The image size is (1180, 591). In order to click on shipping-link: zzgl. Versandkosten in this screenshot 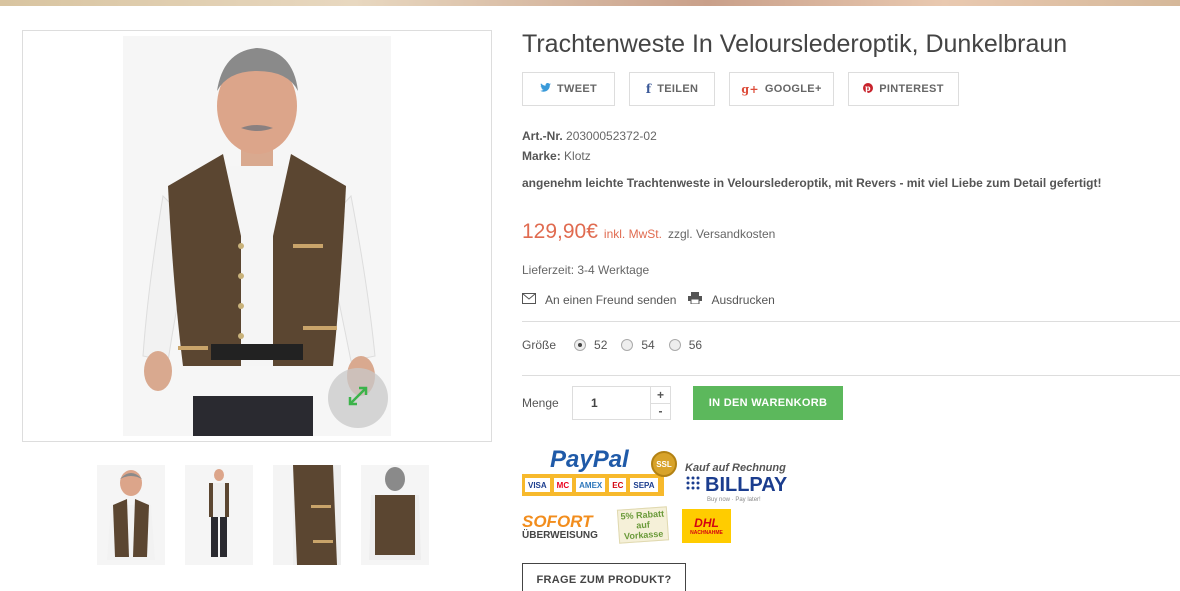, I will do `click(721, 234)`.